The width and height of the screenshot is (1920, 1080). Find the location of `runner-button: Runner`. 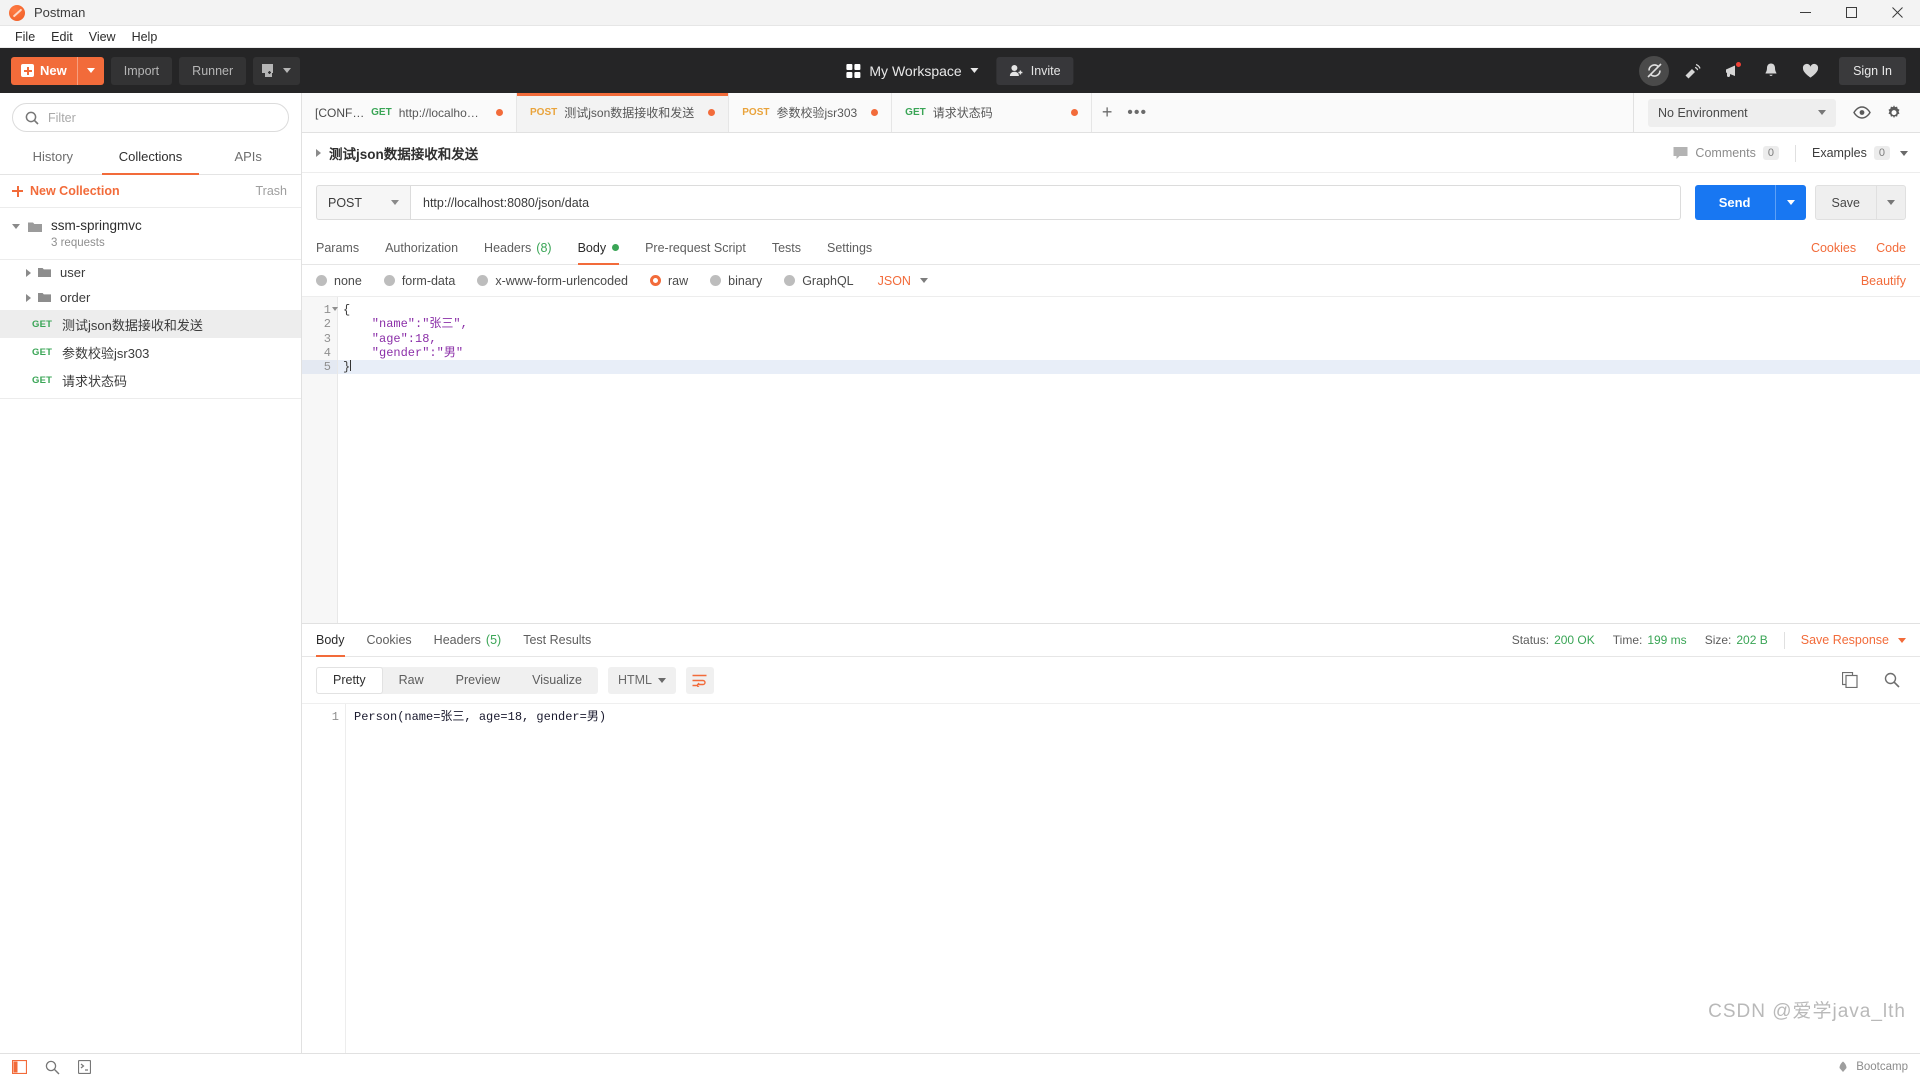

runner-button: Runner is located at coordinates (213, 70).